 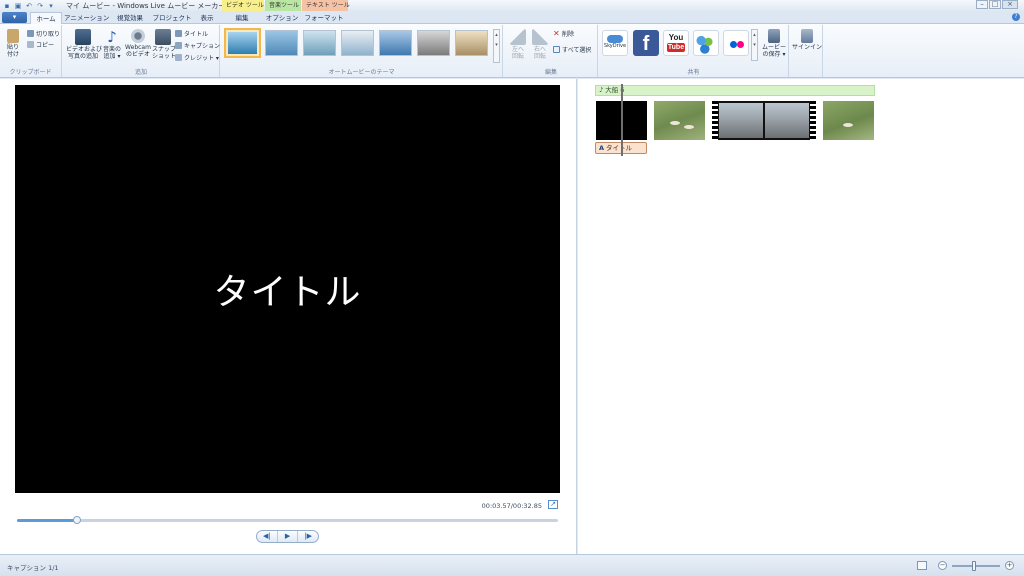 I want to click on tab-visual-effects: 視覚効果, so click(x=130, y=18).